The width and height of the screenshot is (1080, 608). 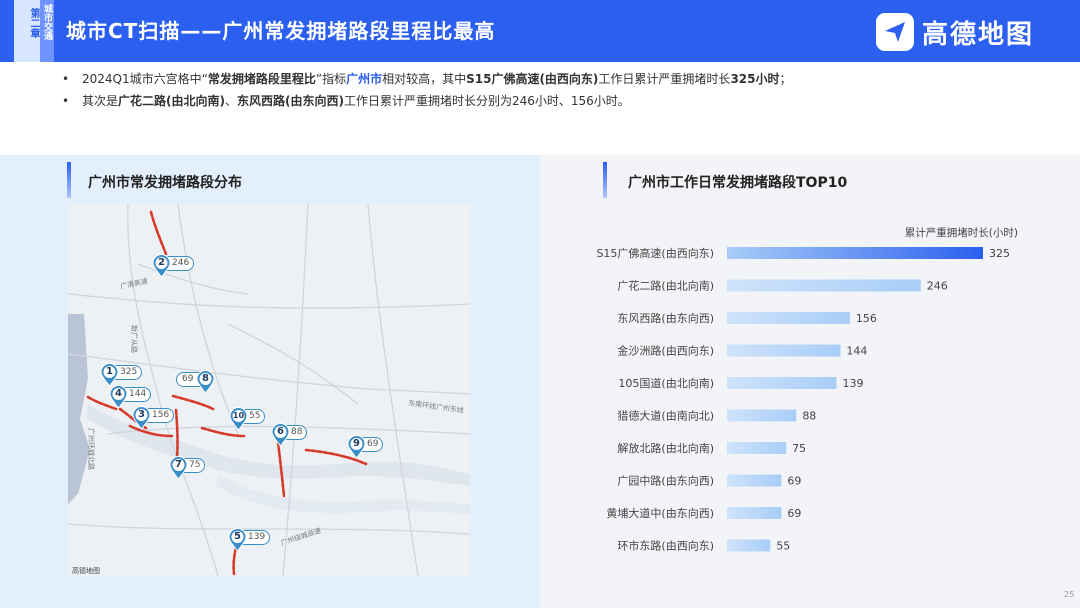 I want to click on bar-value-label: 75, so click(x=799, y=448).